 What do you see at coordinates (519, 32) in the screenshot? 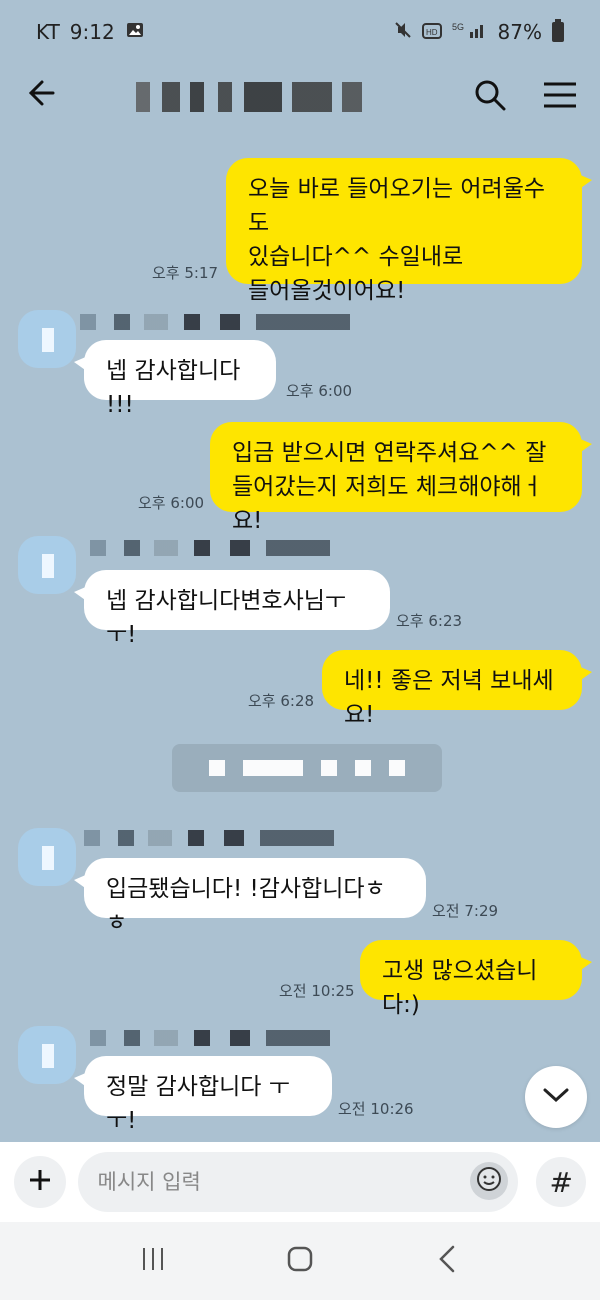
I see `battery-label: 87%` at bounding box center [519, 32].